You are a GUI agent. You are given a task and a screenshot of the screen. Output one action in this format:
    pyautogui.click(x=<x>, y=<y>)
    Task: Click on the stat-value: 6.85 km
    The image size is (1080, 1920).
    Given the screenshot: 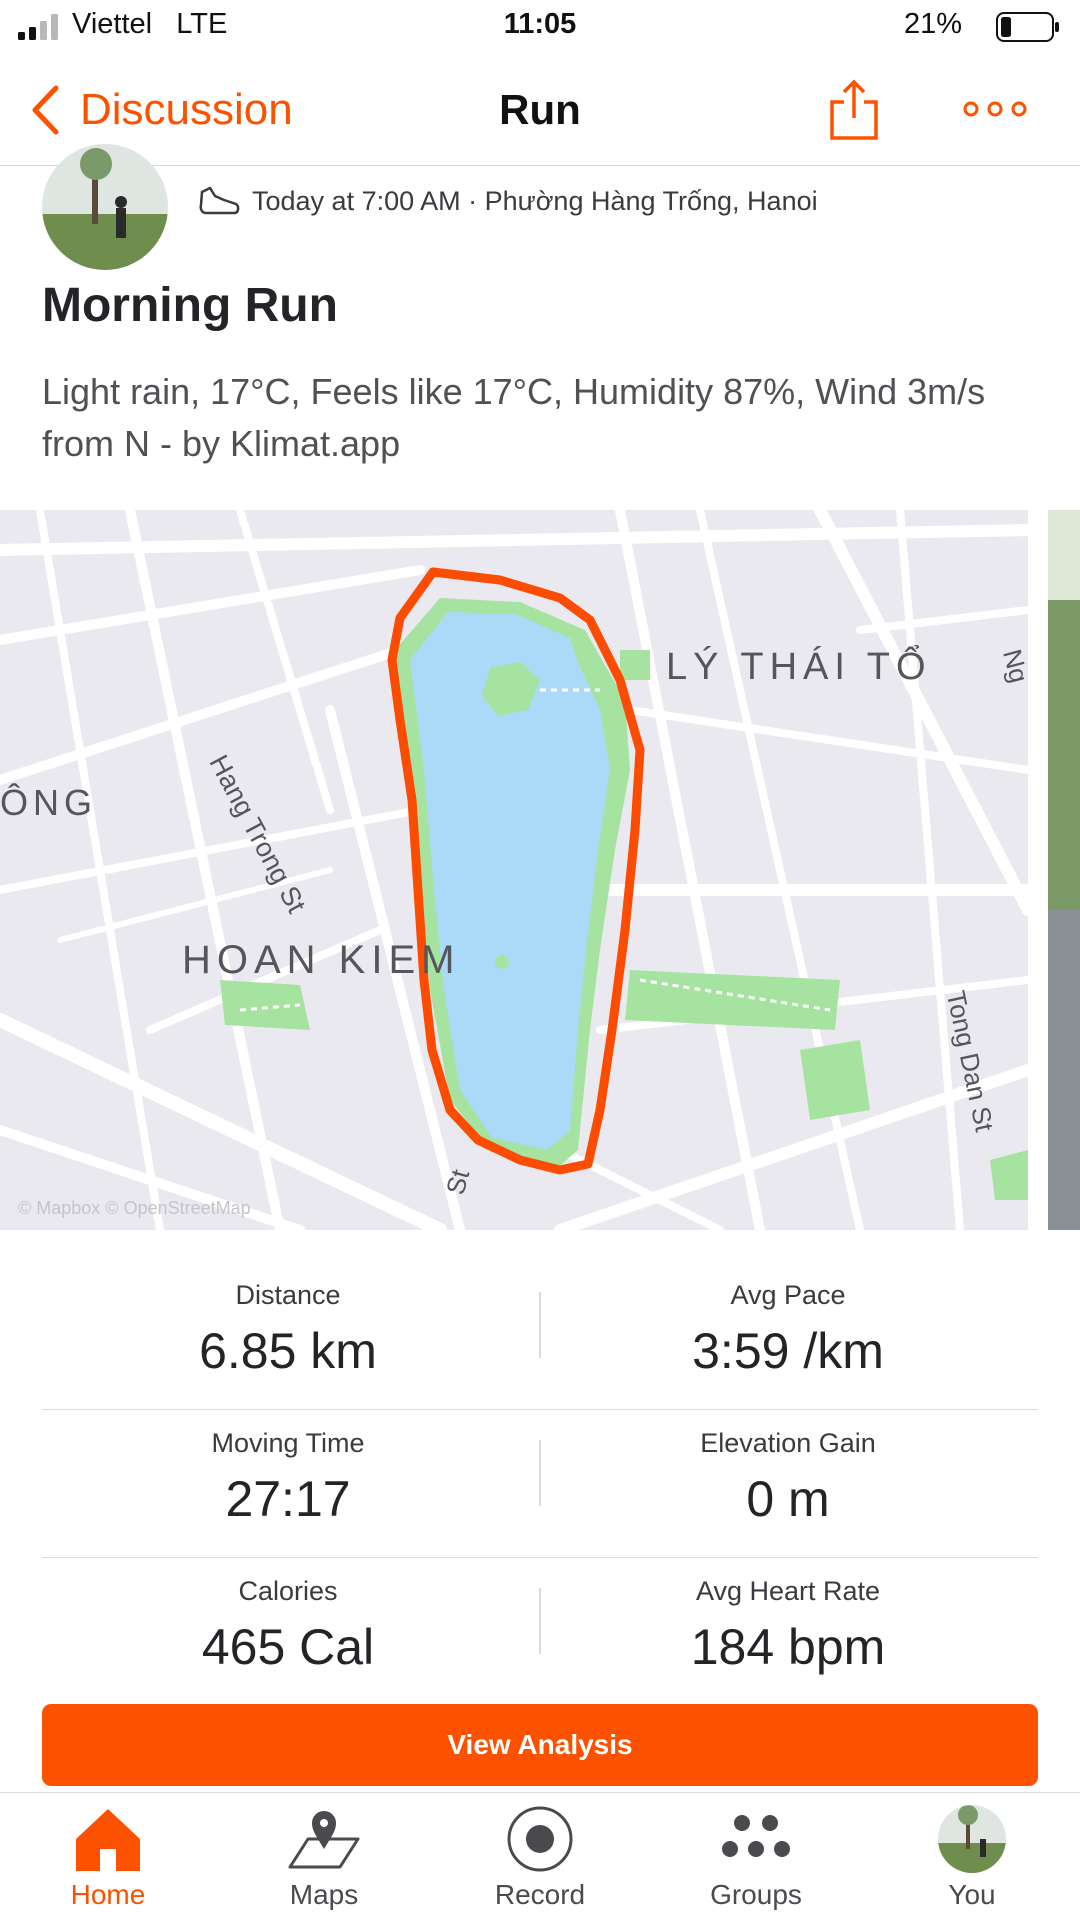 What is the action you would take?
    pyautogui.click(x=288, y=1351)
    